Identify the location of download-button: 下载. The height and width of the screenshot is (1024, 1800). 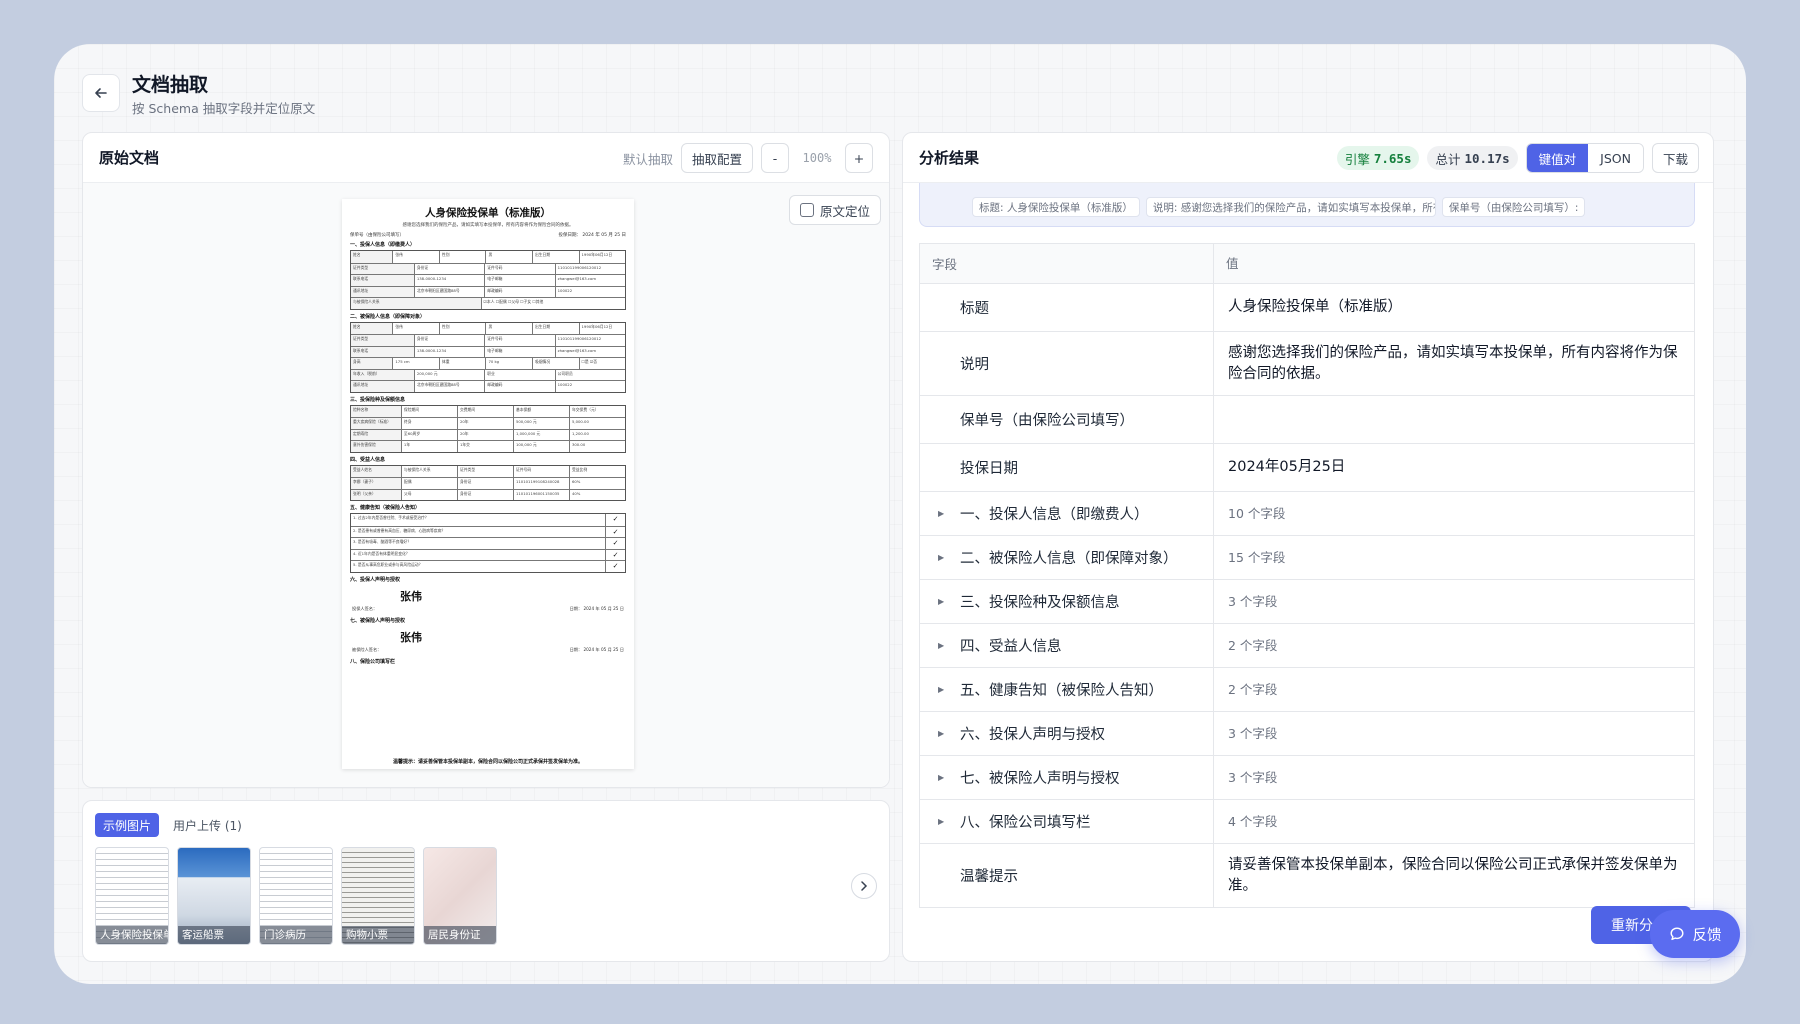
(1675, 158).